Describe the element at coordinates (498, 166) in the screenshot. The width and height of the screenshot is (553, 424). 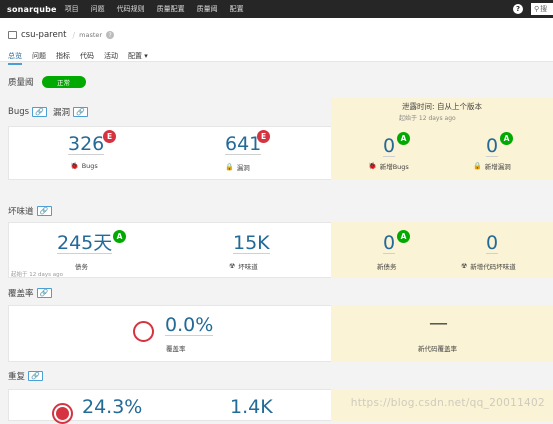
I see `new-vulnerabilities-label-text: 新增漏洞` at that location.